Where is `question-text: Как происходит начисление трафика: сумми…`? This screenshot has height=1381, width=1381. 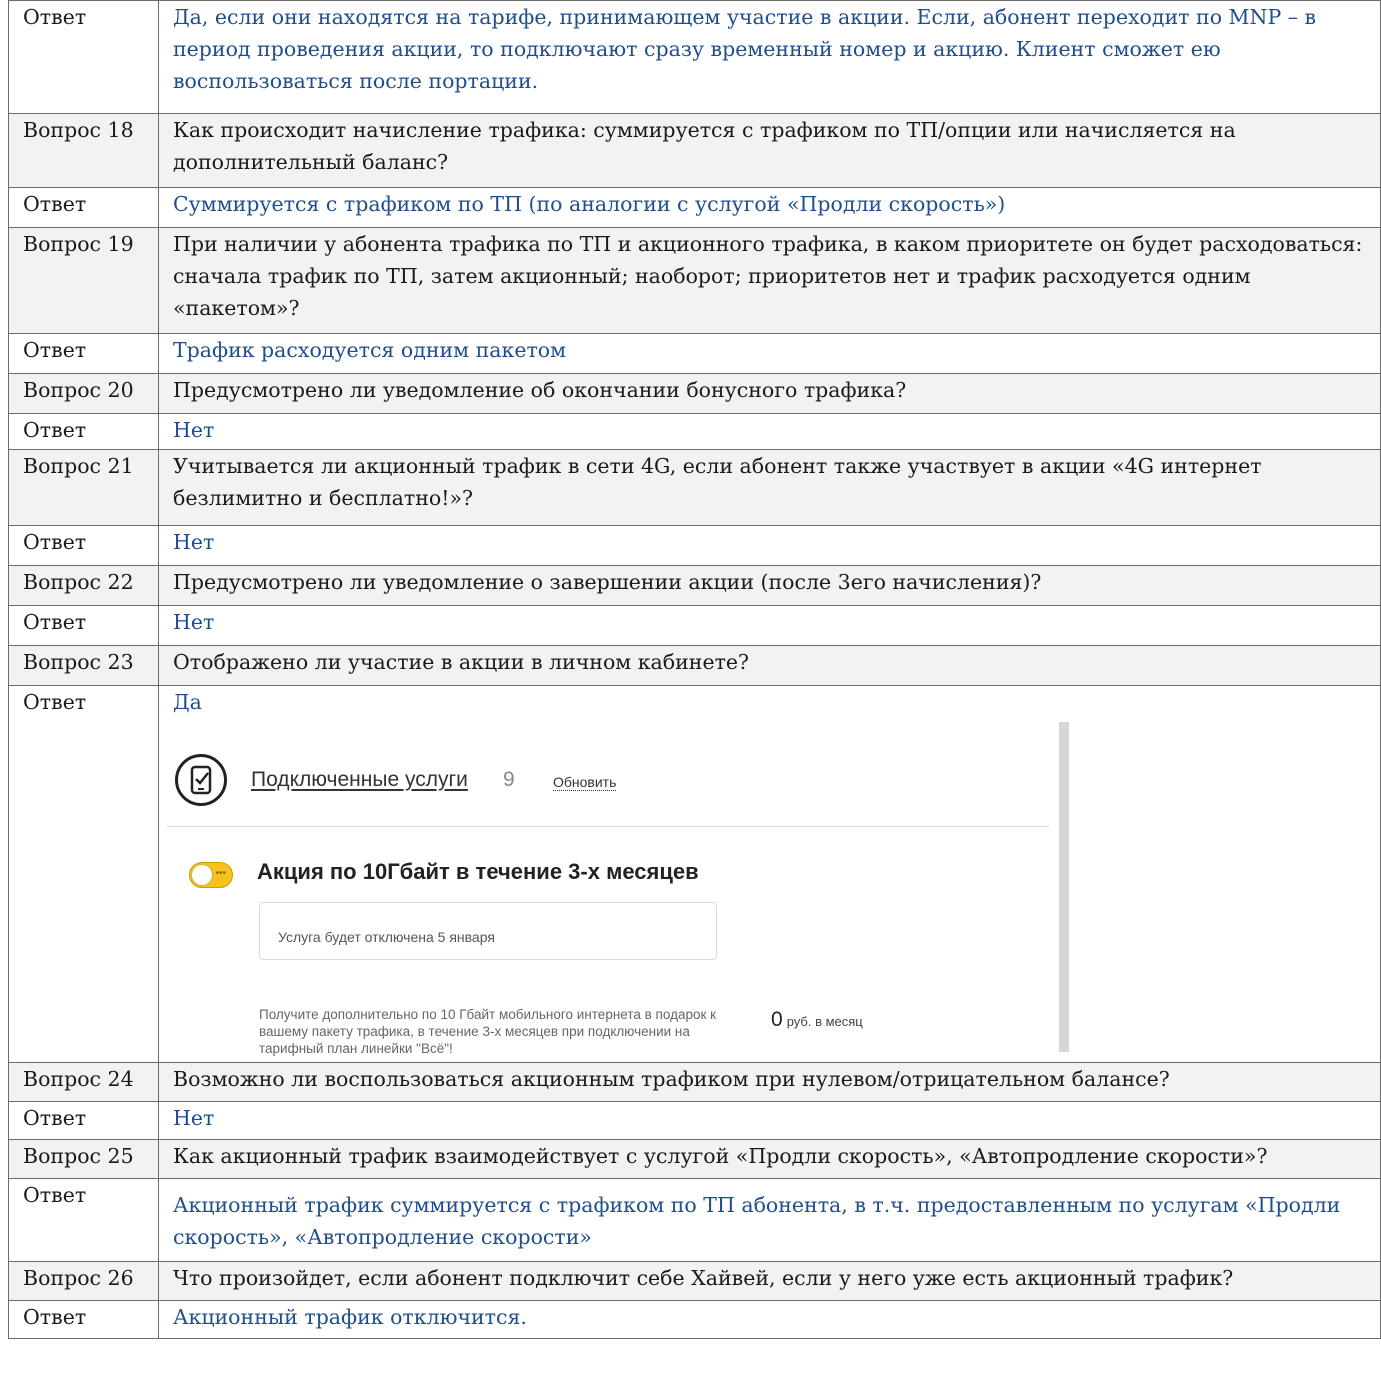 question-text: Как происходит начисление трафика: сумми… is located at coordinates (769, 150).